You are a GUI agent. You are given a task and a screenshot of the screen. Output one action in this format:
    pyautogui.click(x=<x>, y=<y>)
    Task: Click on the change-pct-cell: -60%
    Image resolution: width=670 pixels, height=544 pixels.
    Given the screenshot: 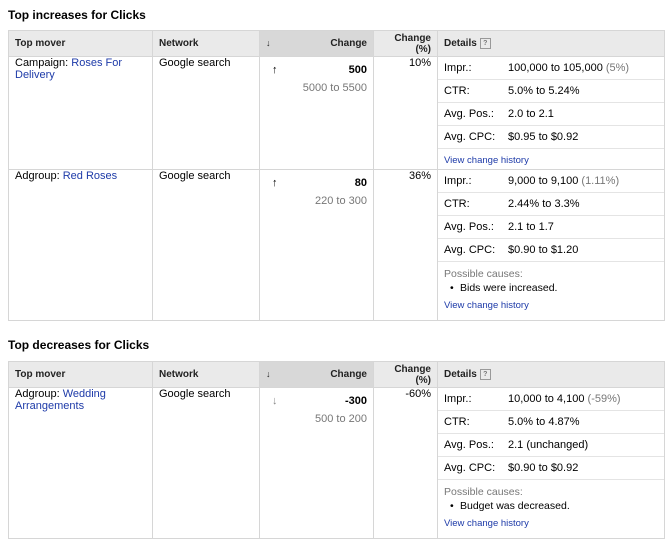 What is the action you would take?
    pyautogui.click(x=405, y=463)
    